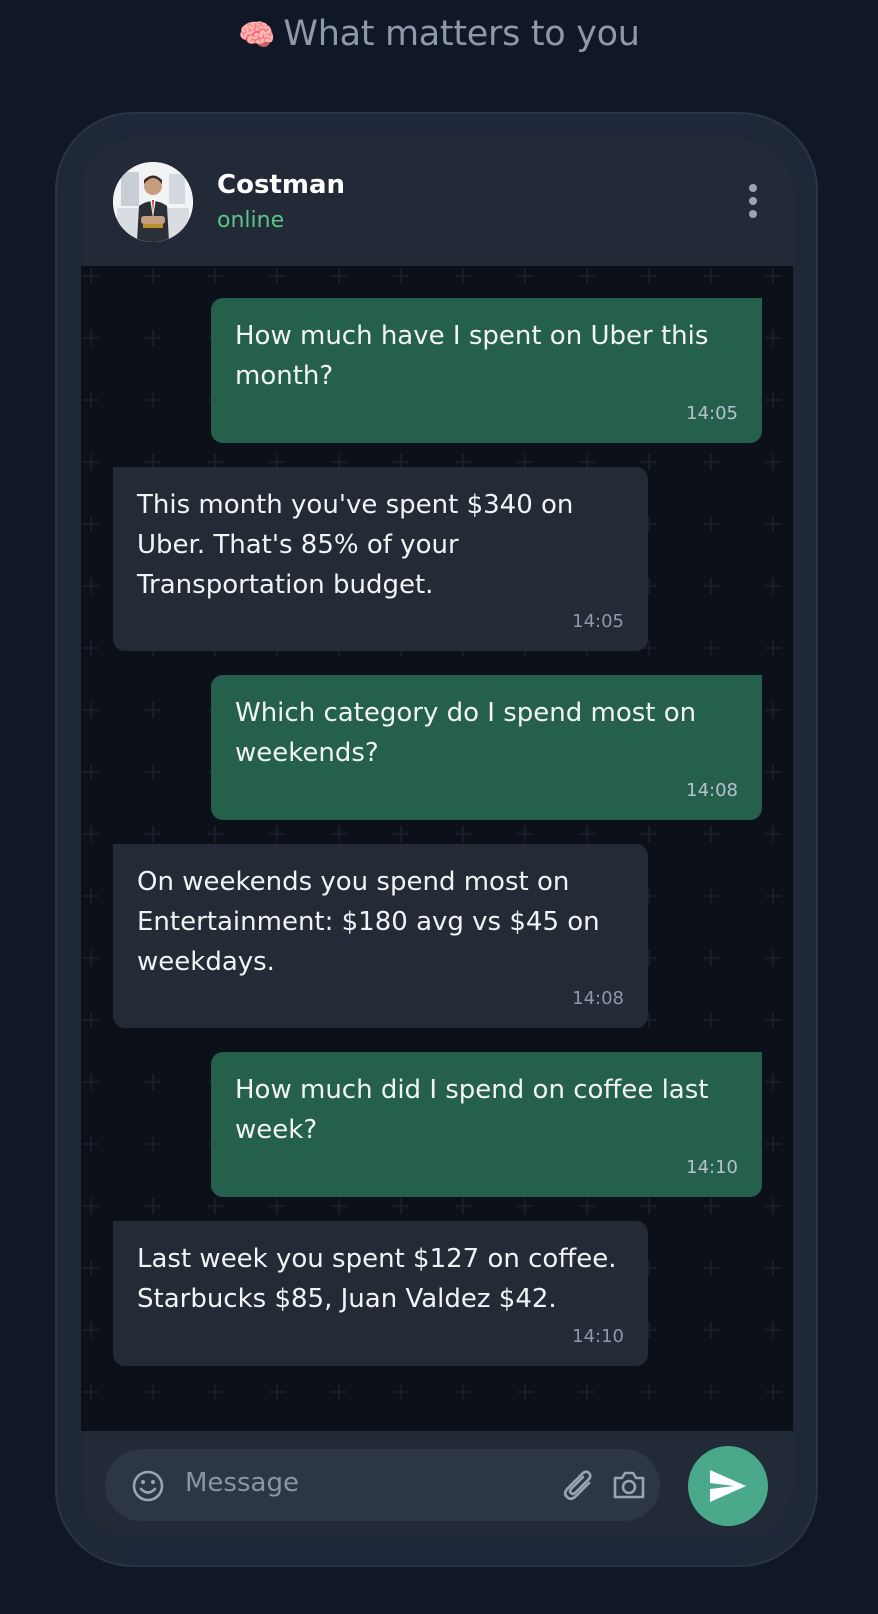  I want to click on emoji-icon, so click(148, 1486).